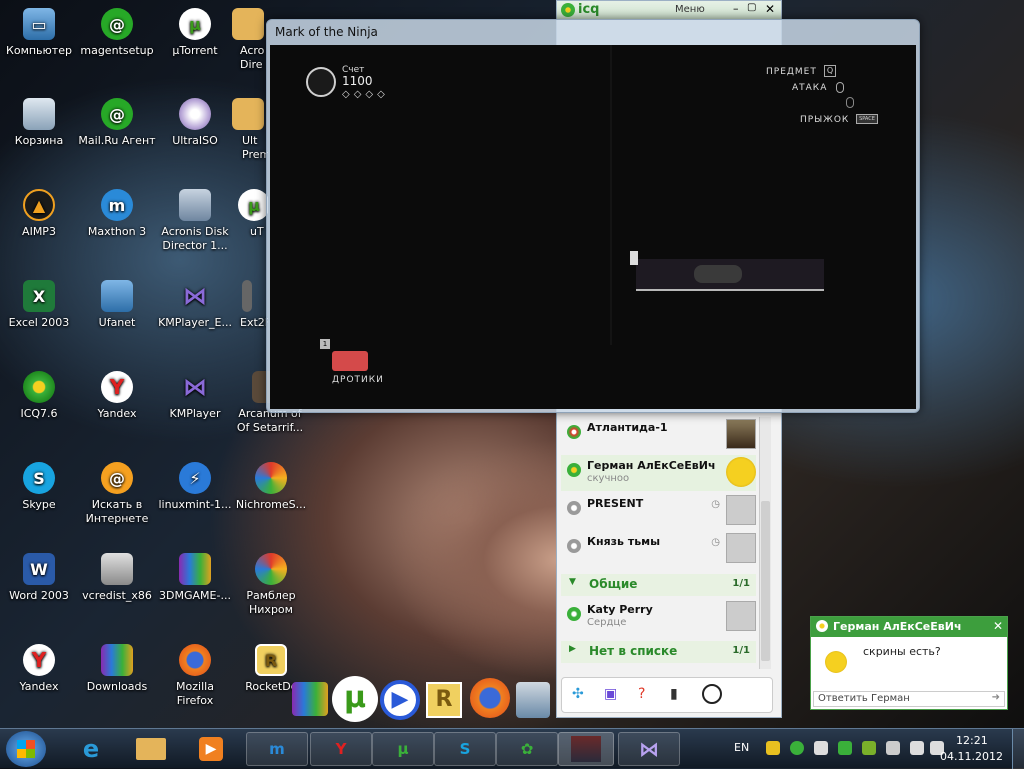  I want to click on group-general: ▼ Общие 1/1, so click(658, 585).